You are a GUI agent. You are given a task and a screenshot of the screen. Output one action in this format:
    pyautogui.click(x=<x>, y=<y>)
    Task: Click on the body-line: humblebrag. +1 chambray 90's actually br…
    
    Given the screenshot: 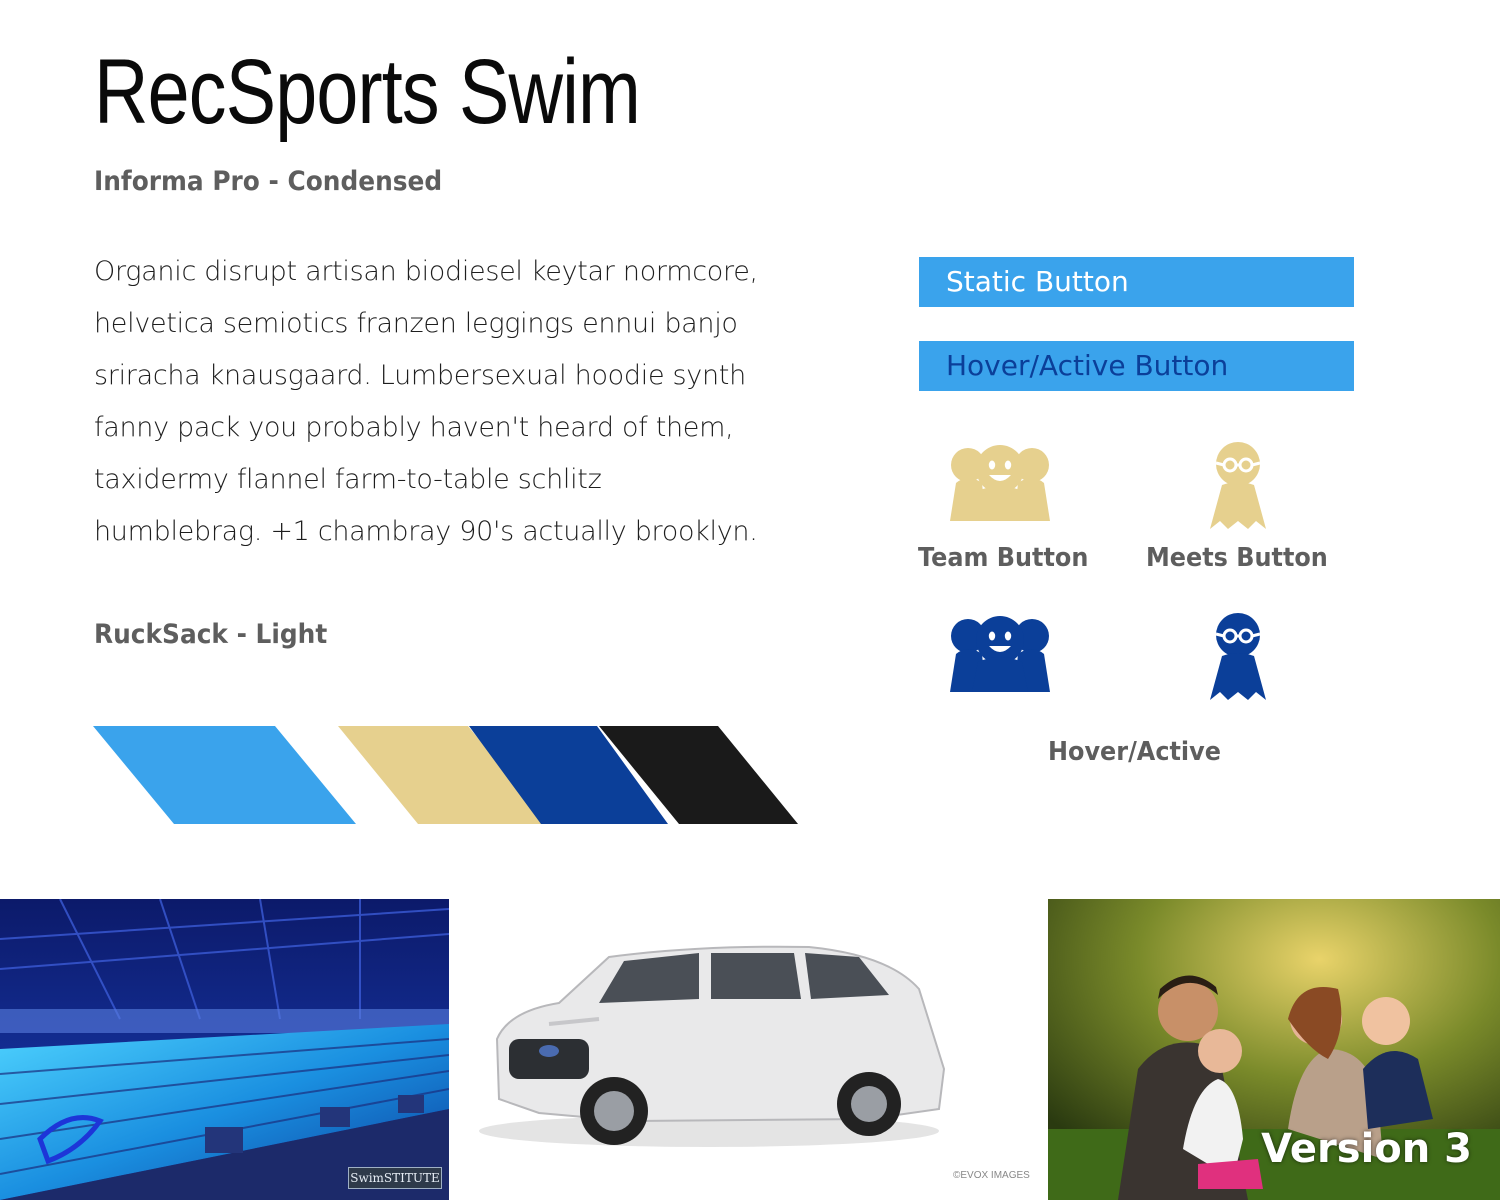 What is the action you would take?
    pyautogui.click(x=426, y=531)
    